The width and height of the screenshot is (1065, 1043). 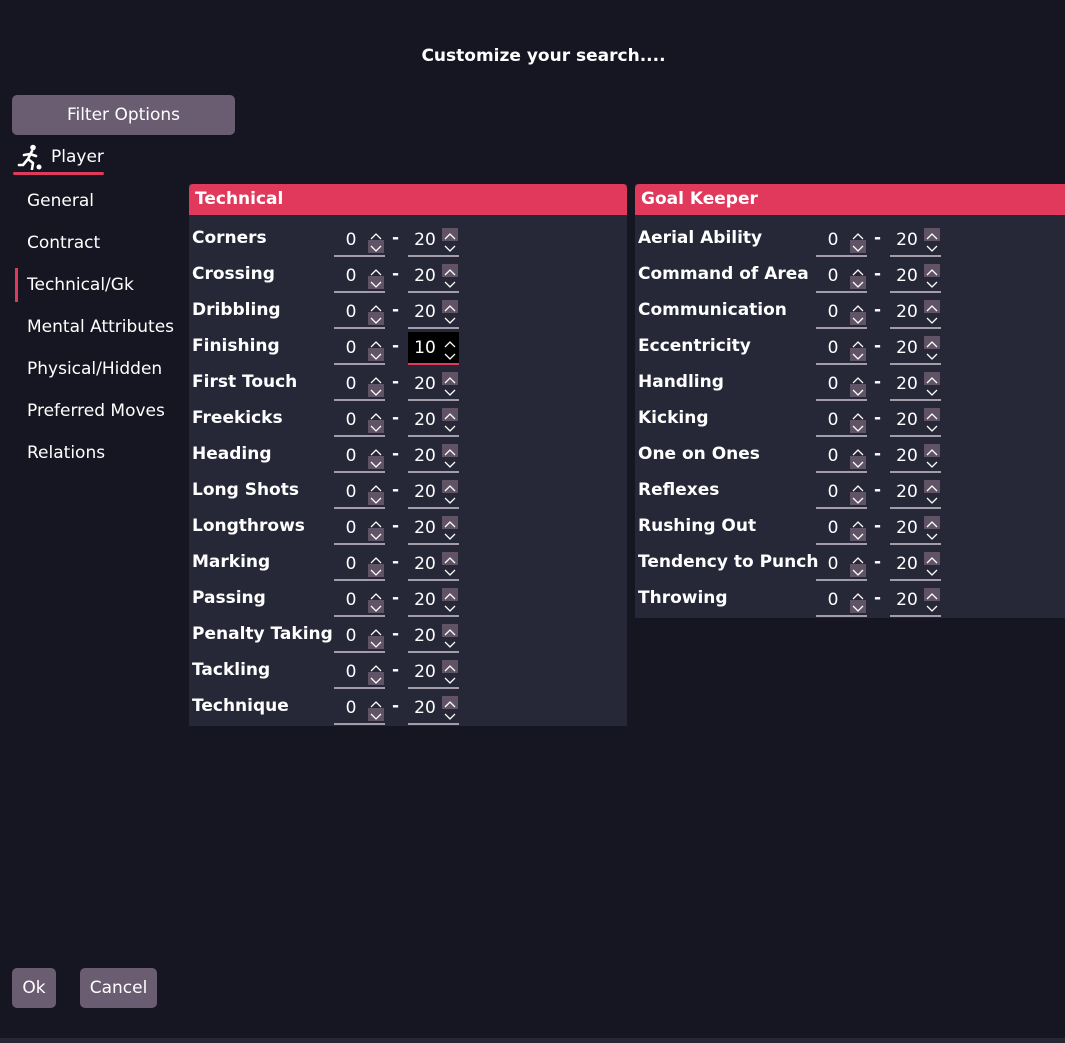 I want to click on ok-button: Ok, so click(x=34, y=988).